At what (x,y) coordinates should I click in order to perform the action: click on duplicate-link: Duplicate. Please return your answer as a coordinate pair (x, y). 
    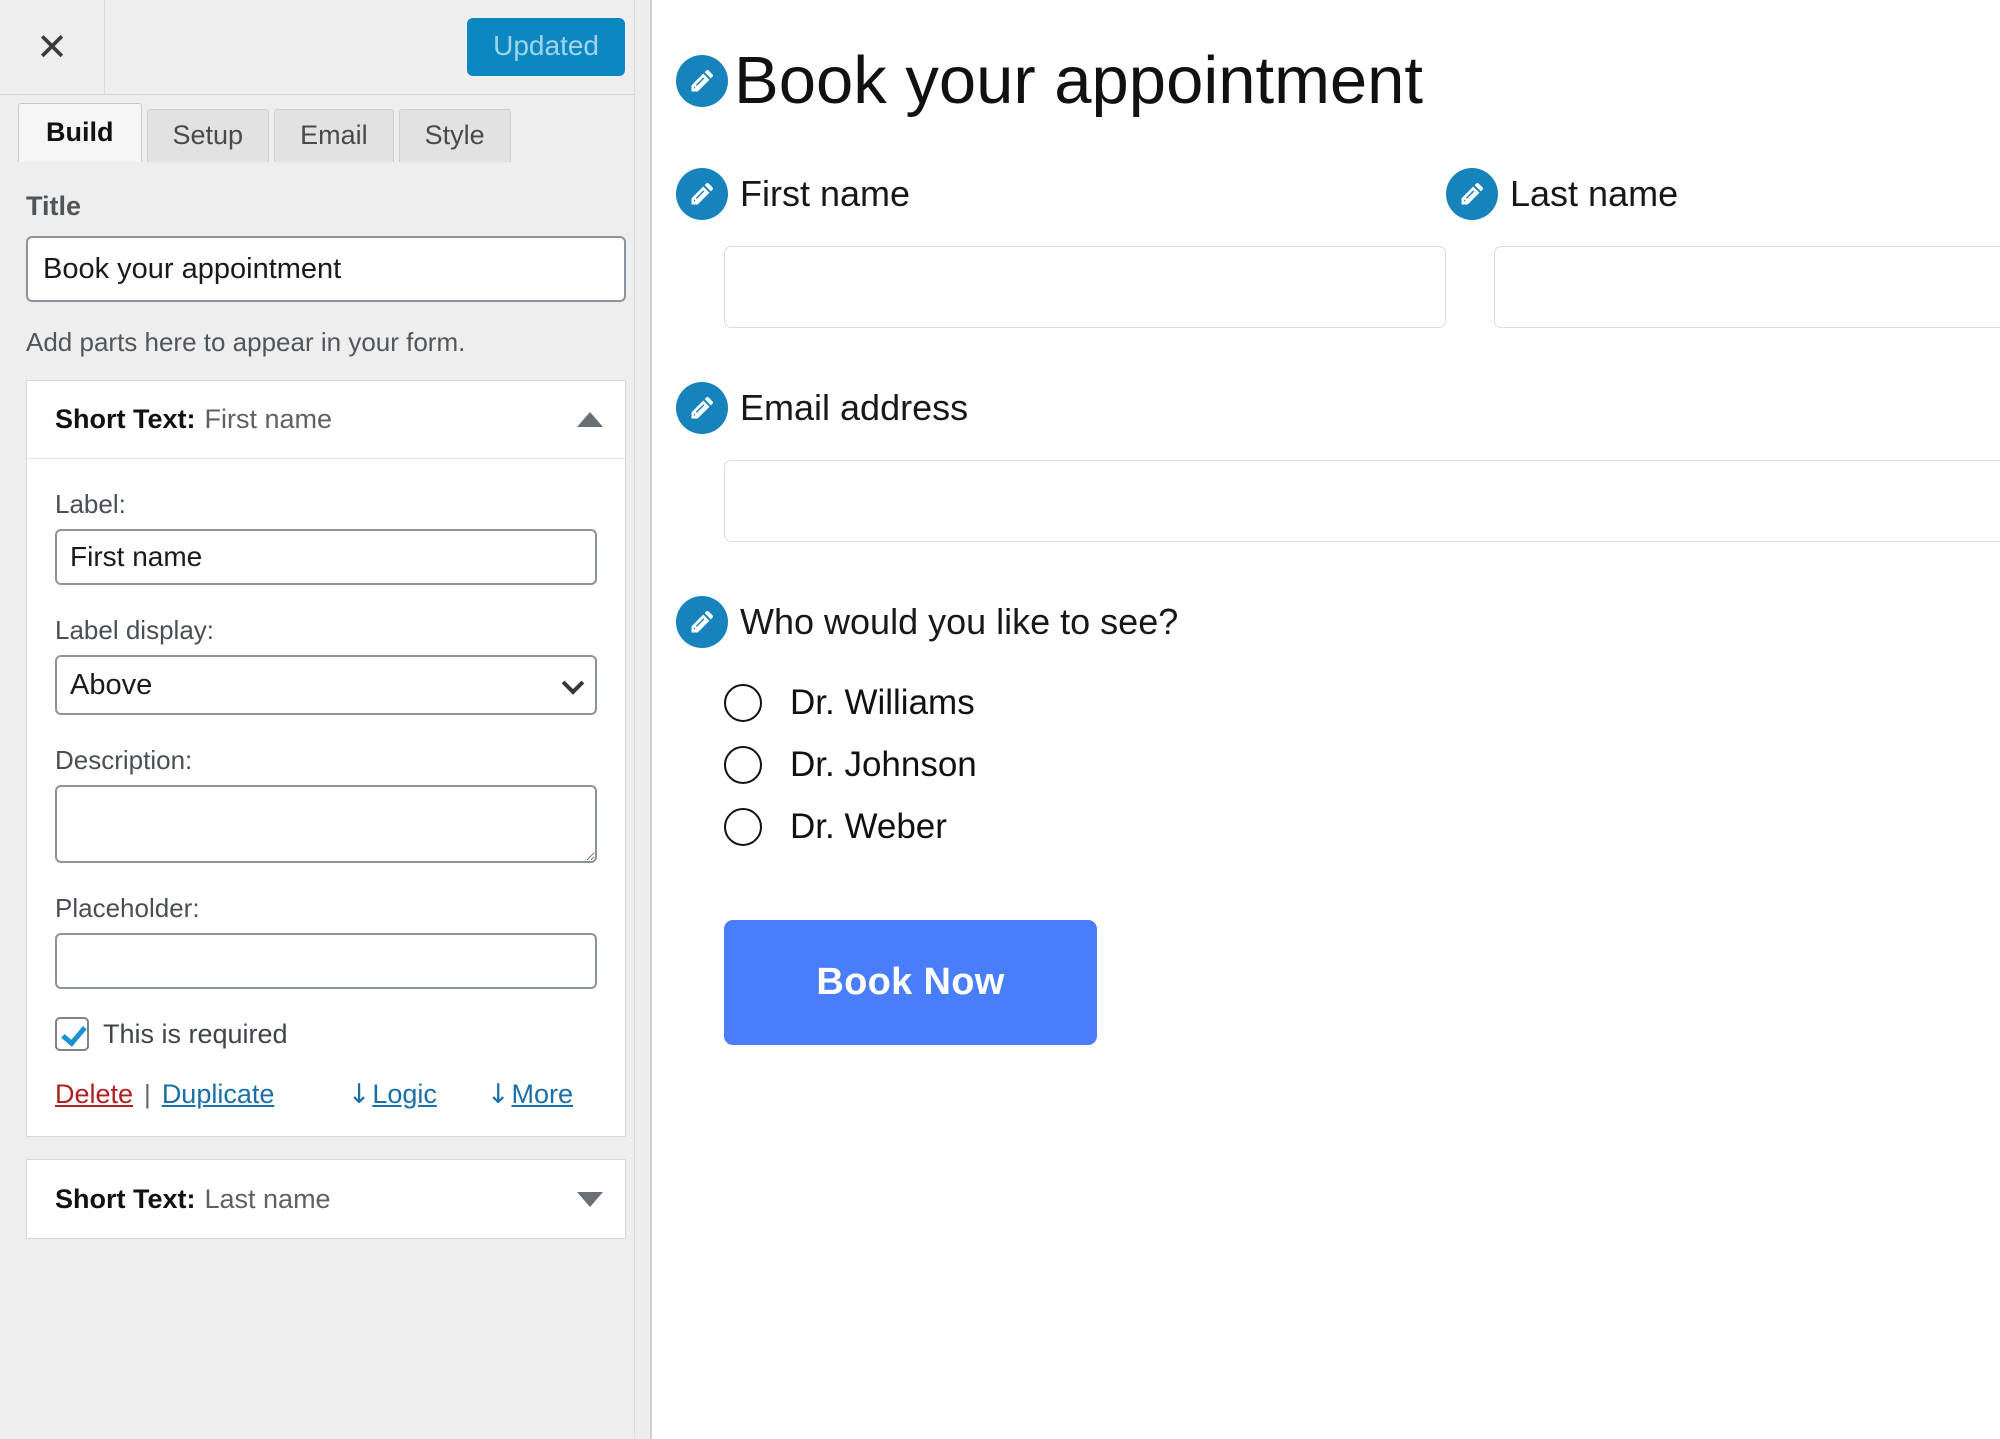
    Looking at the image, I should click on (218, 1094).